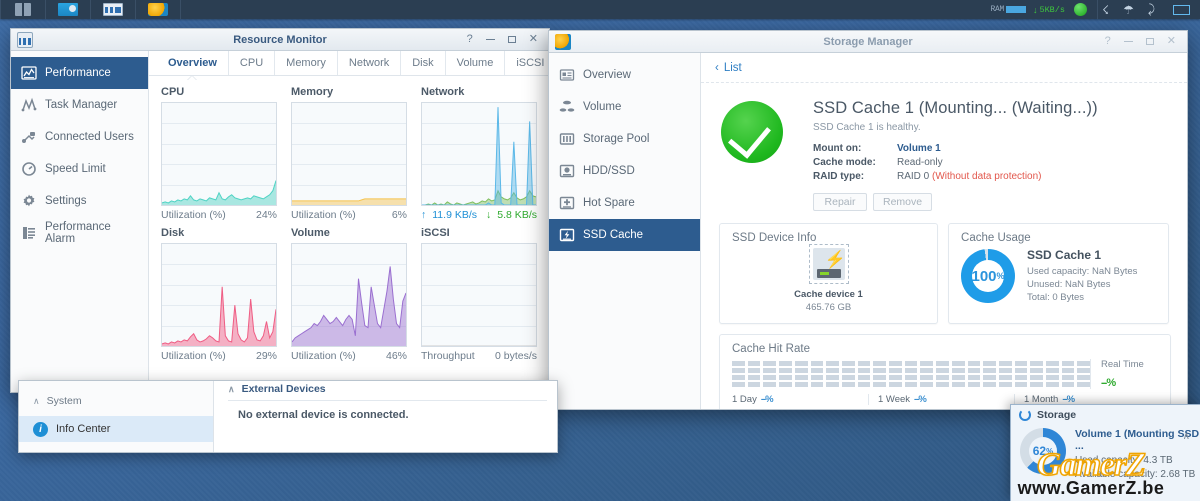 The height and width of the screenshot is (501, 1200). I want to click on options-icon: ⤸, so click(1151, 9).